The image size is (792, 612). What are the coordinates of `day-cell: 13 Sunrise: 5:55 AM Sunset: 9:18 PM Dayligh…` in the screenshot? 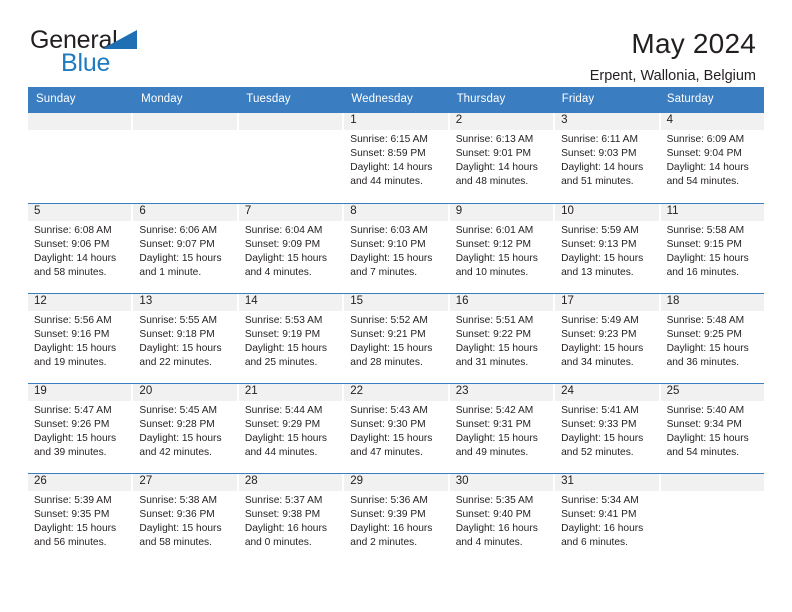 It's located at (185, 338).